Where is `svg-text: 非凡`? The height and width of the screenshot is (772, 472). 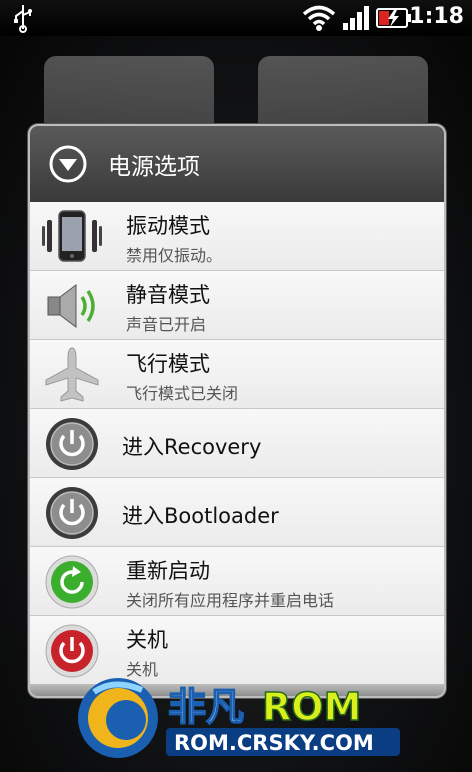
svg-text: 非凡 is located at coordinates (206, 707).